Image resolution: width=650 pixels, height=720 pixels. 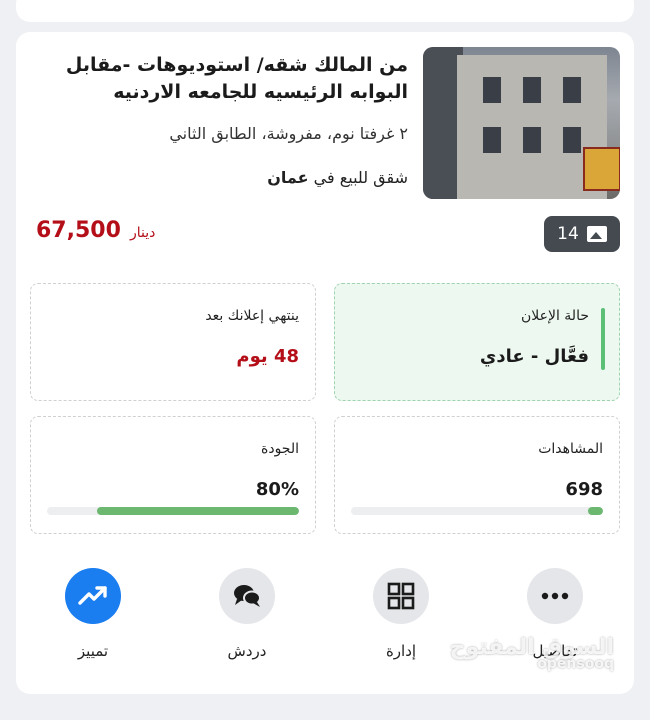 What do you see at coordinates (143, 233) in the screenshot?
I see `price-currency: دينار` at bounding box center [143, 233].